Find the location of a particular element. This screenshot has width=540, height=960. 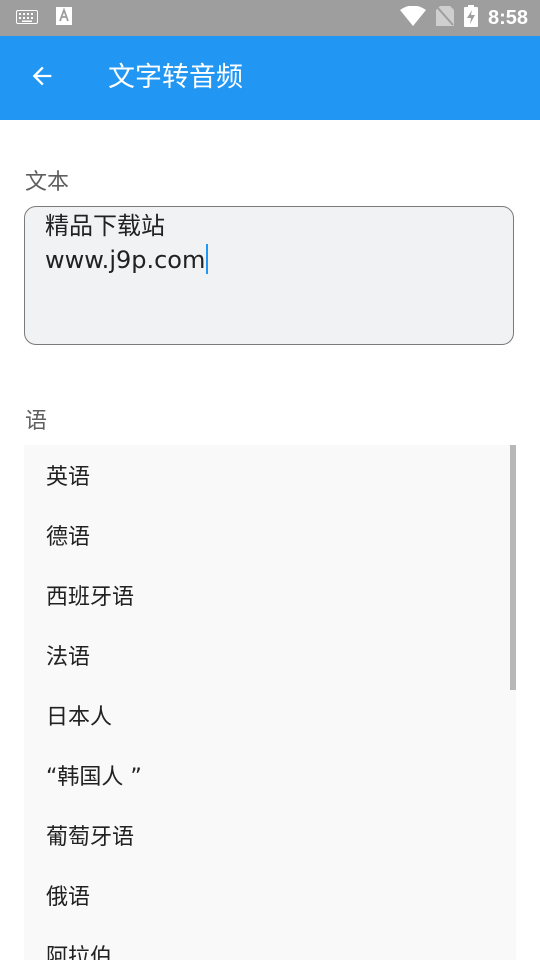

arrow-left-icon is located at coordinates (42, 78).